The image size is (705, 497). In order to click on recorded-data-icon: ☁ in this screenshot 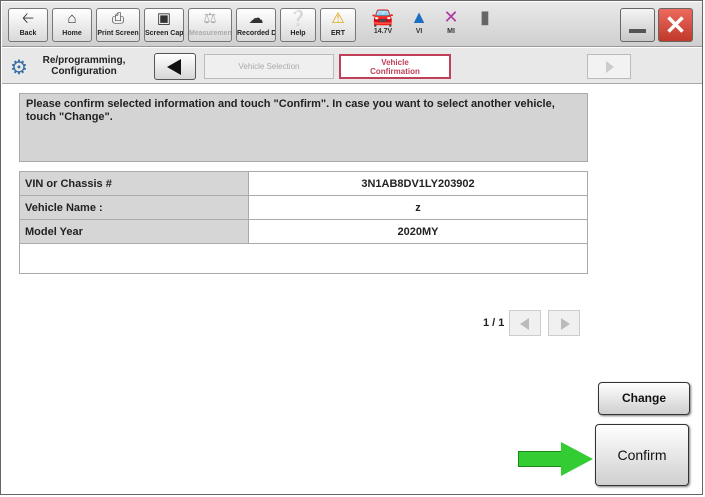, I will do `click(256, 18)`.